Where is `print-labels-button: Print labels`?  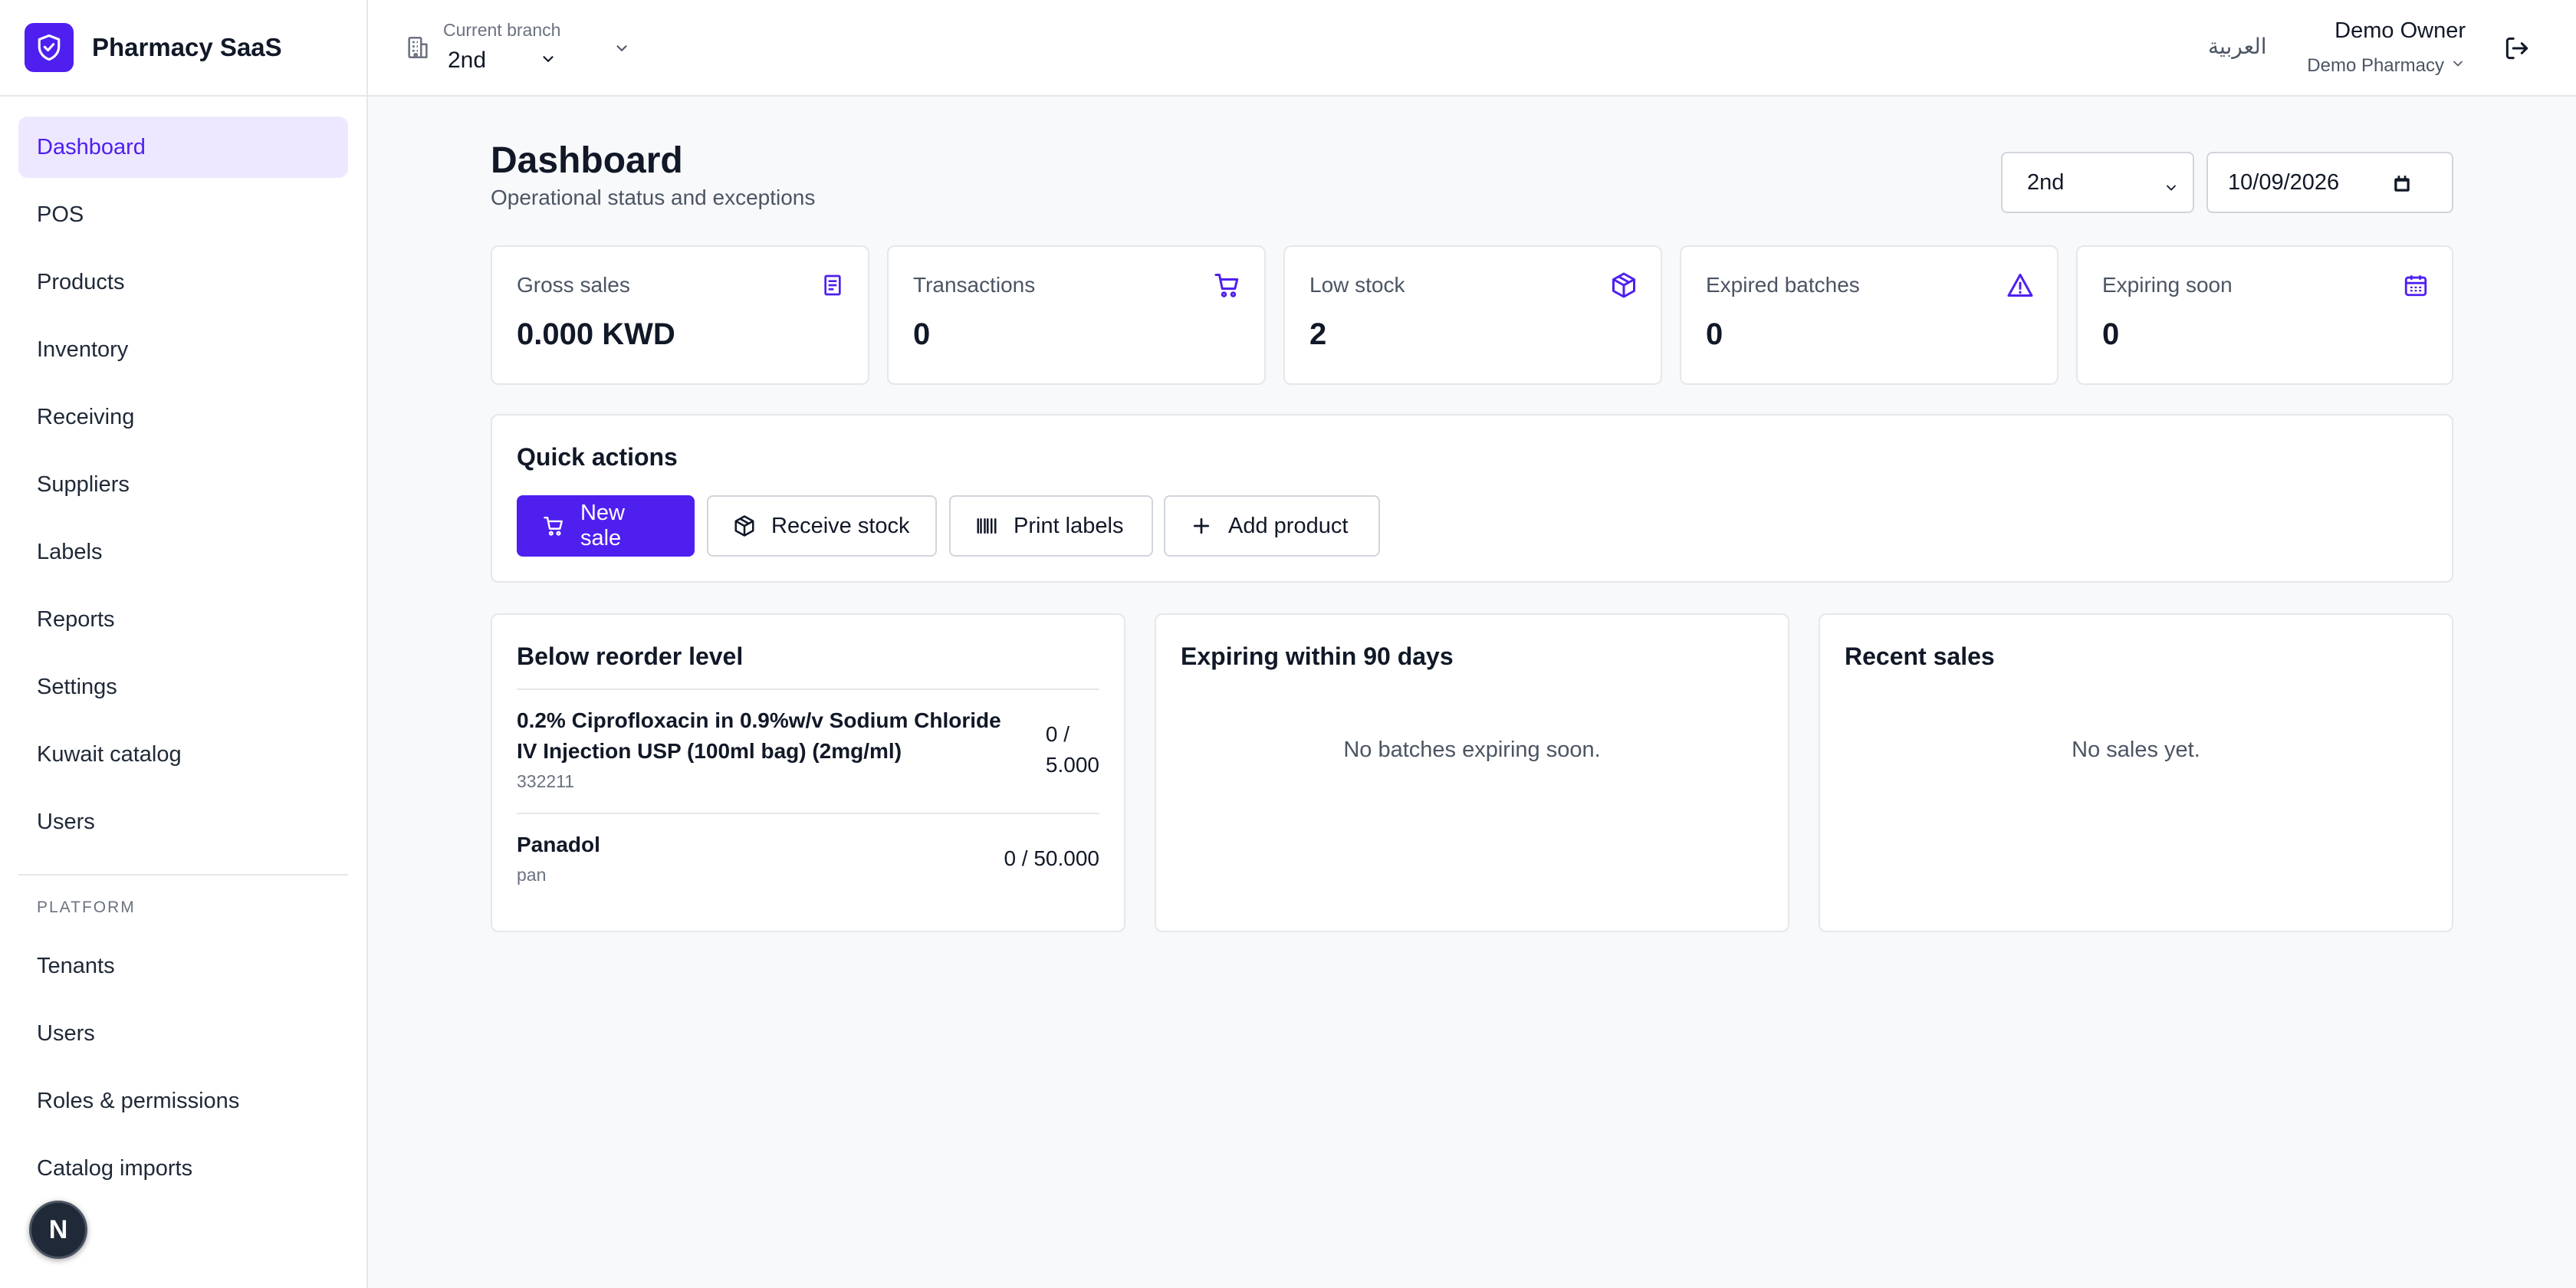
print-labels-button: Print labels is located at coordinates (1051, 526).